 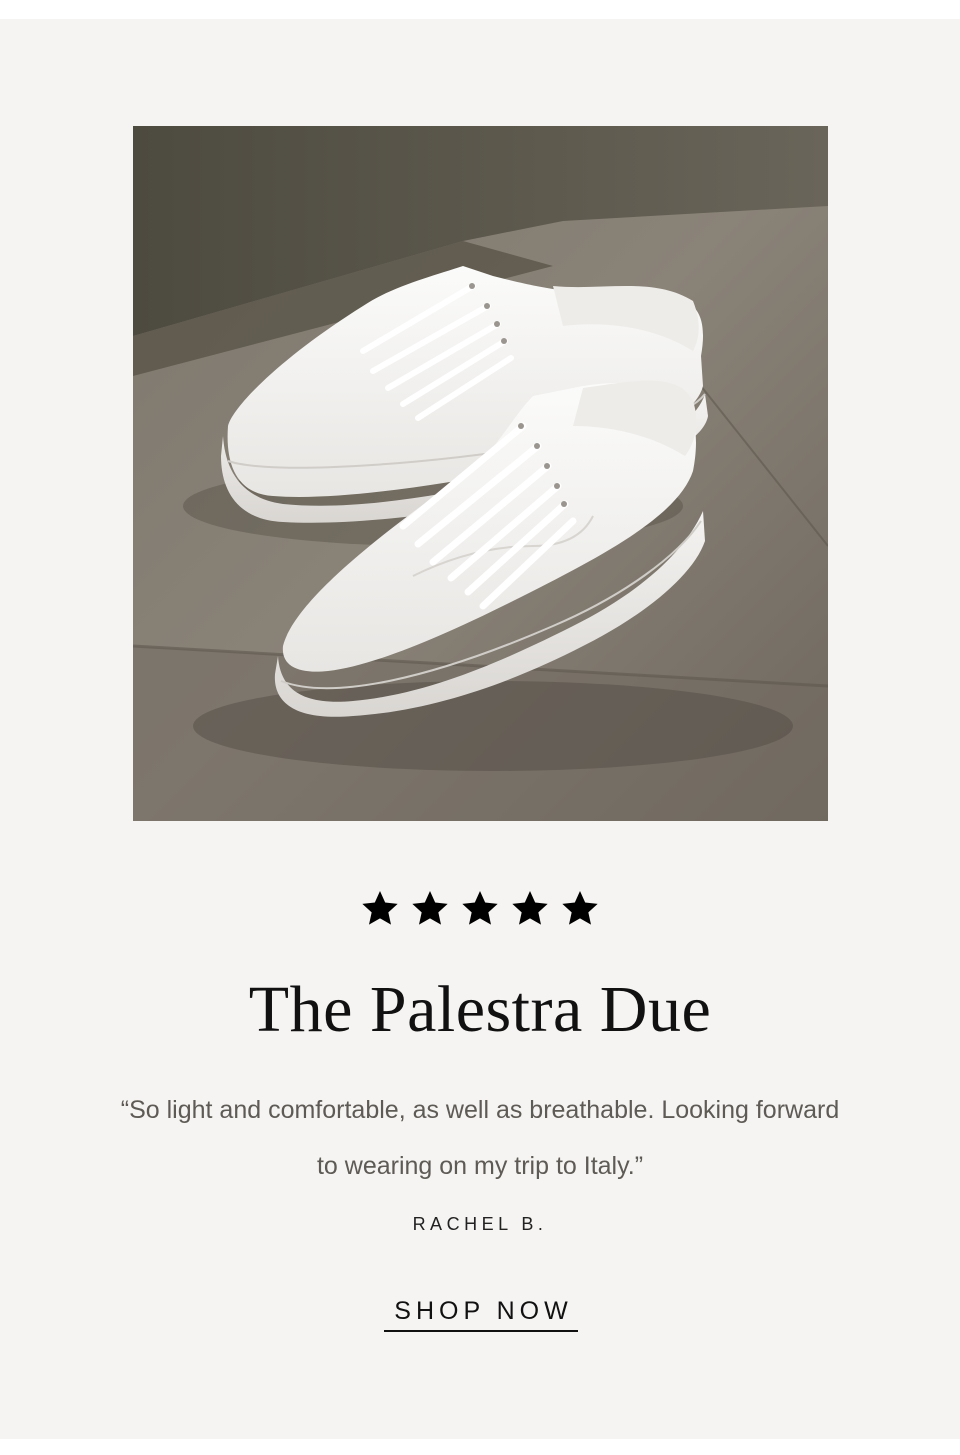 What do you see at coordinates (481, 1314) in the screenshot?
I see `shop-now-link: SHOP NOW` at bounding box center [481, 1314].